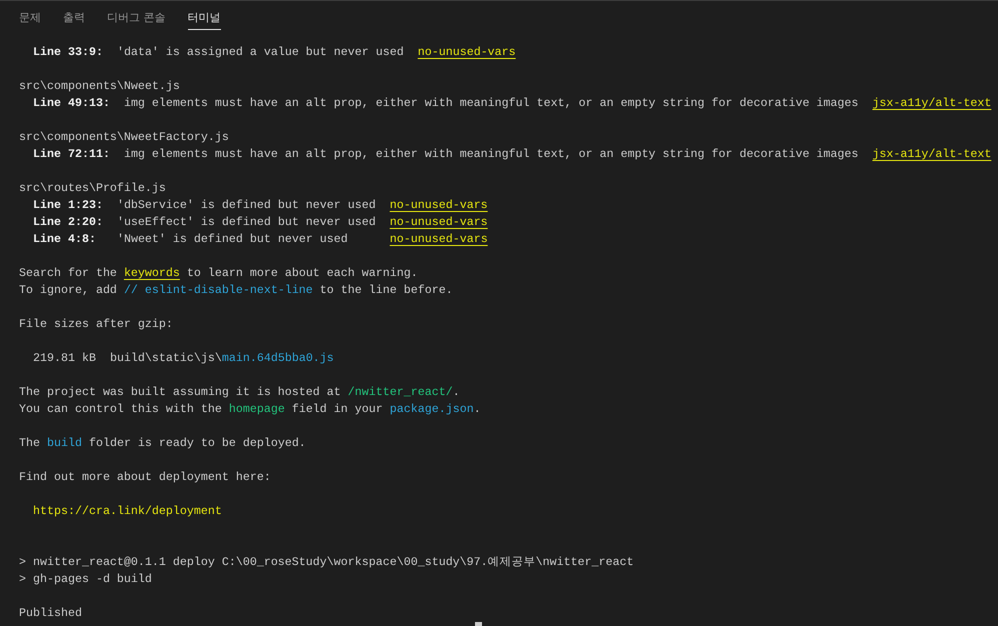 Image resolution: width=998 pixels, height=626 pixels. Describe the element at coordinates (50, 613) in the screenshot. I see `terminal-text: Published` at that location.